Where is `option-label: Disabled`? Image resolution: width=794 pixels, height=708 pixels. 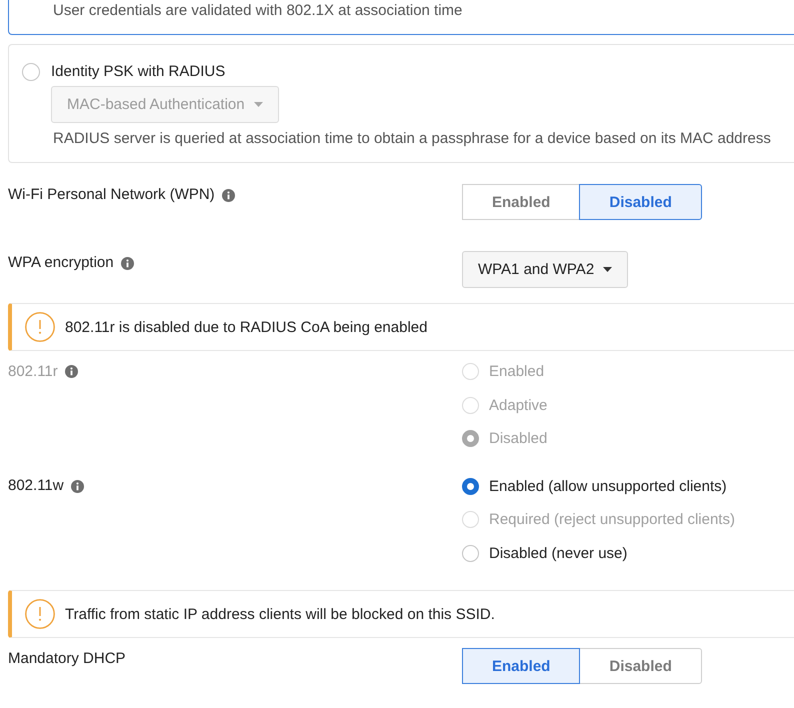 option-label: Disabled is located at coordinates (518, 439).